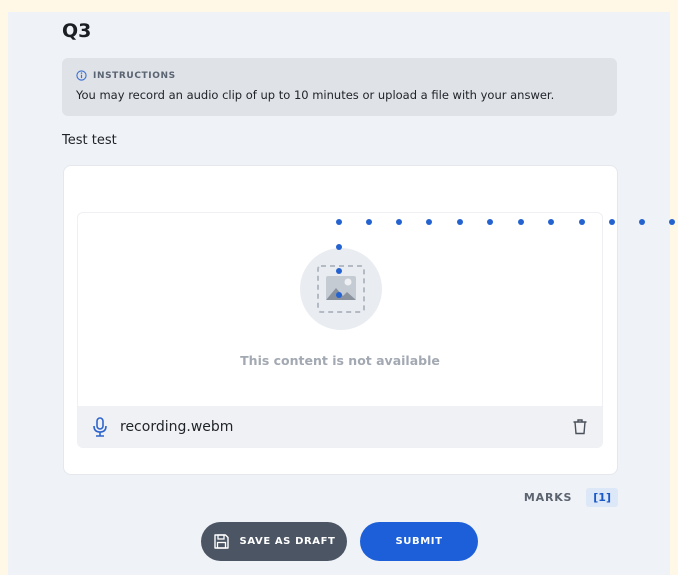  Describe the element at coordinates (602, 497) in the screenshot. I see `marks-value: [1]` at that location.